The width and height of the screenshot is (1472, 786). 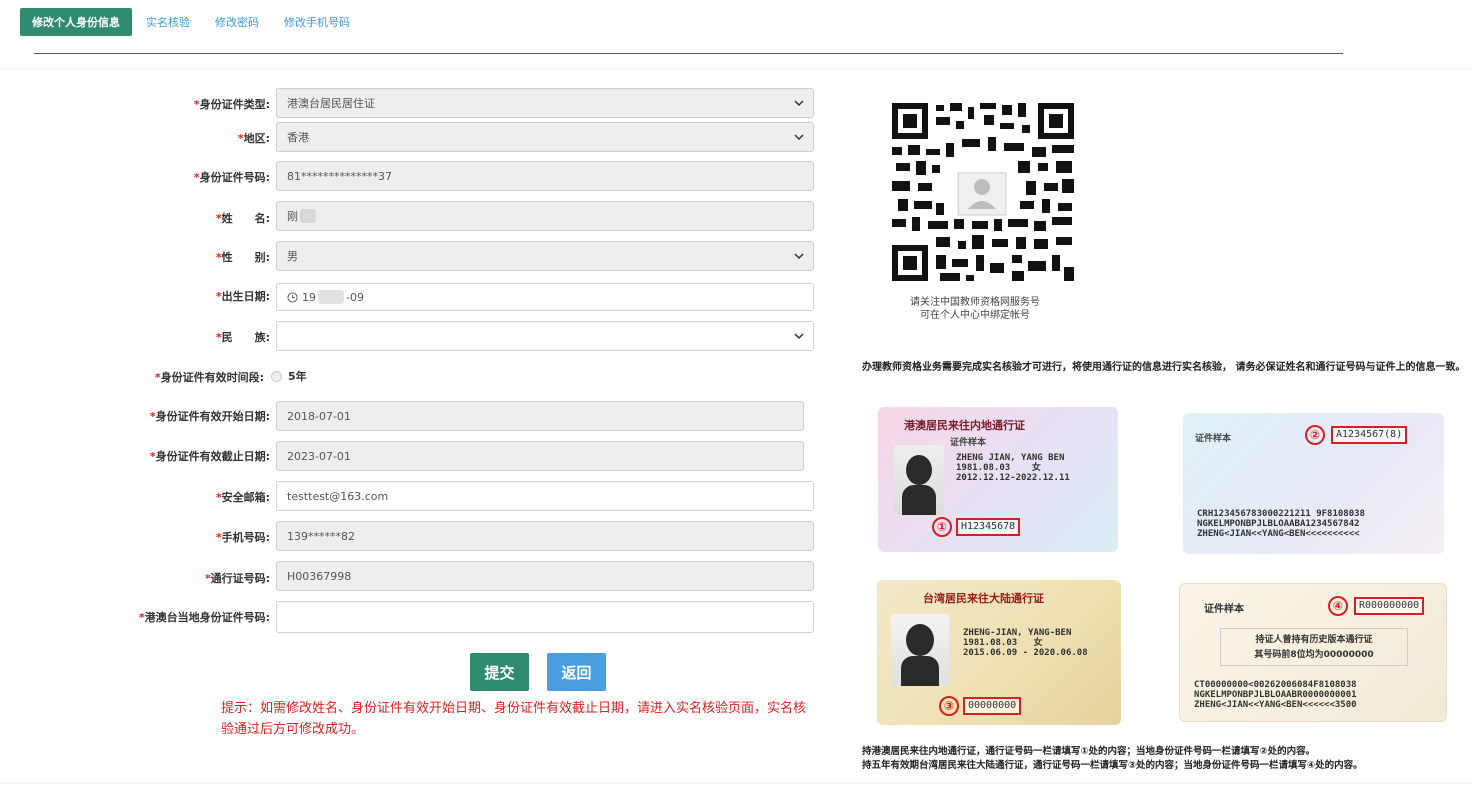 What do you see at coordinates (736, 68) in the screenshot?
I see `section-divider` at bounding box center [736, 68].